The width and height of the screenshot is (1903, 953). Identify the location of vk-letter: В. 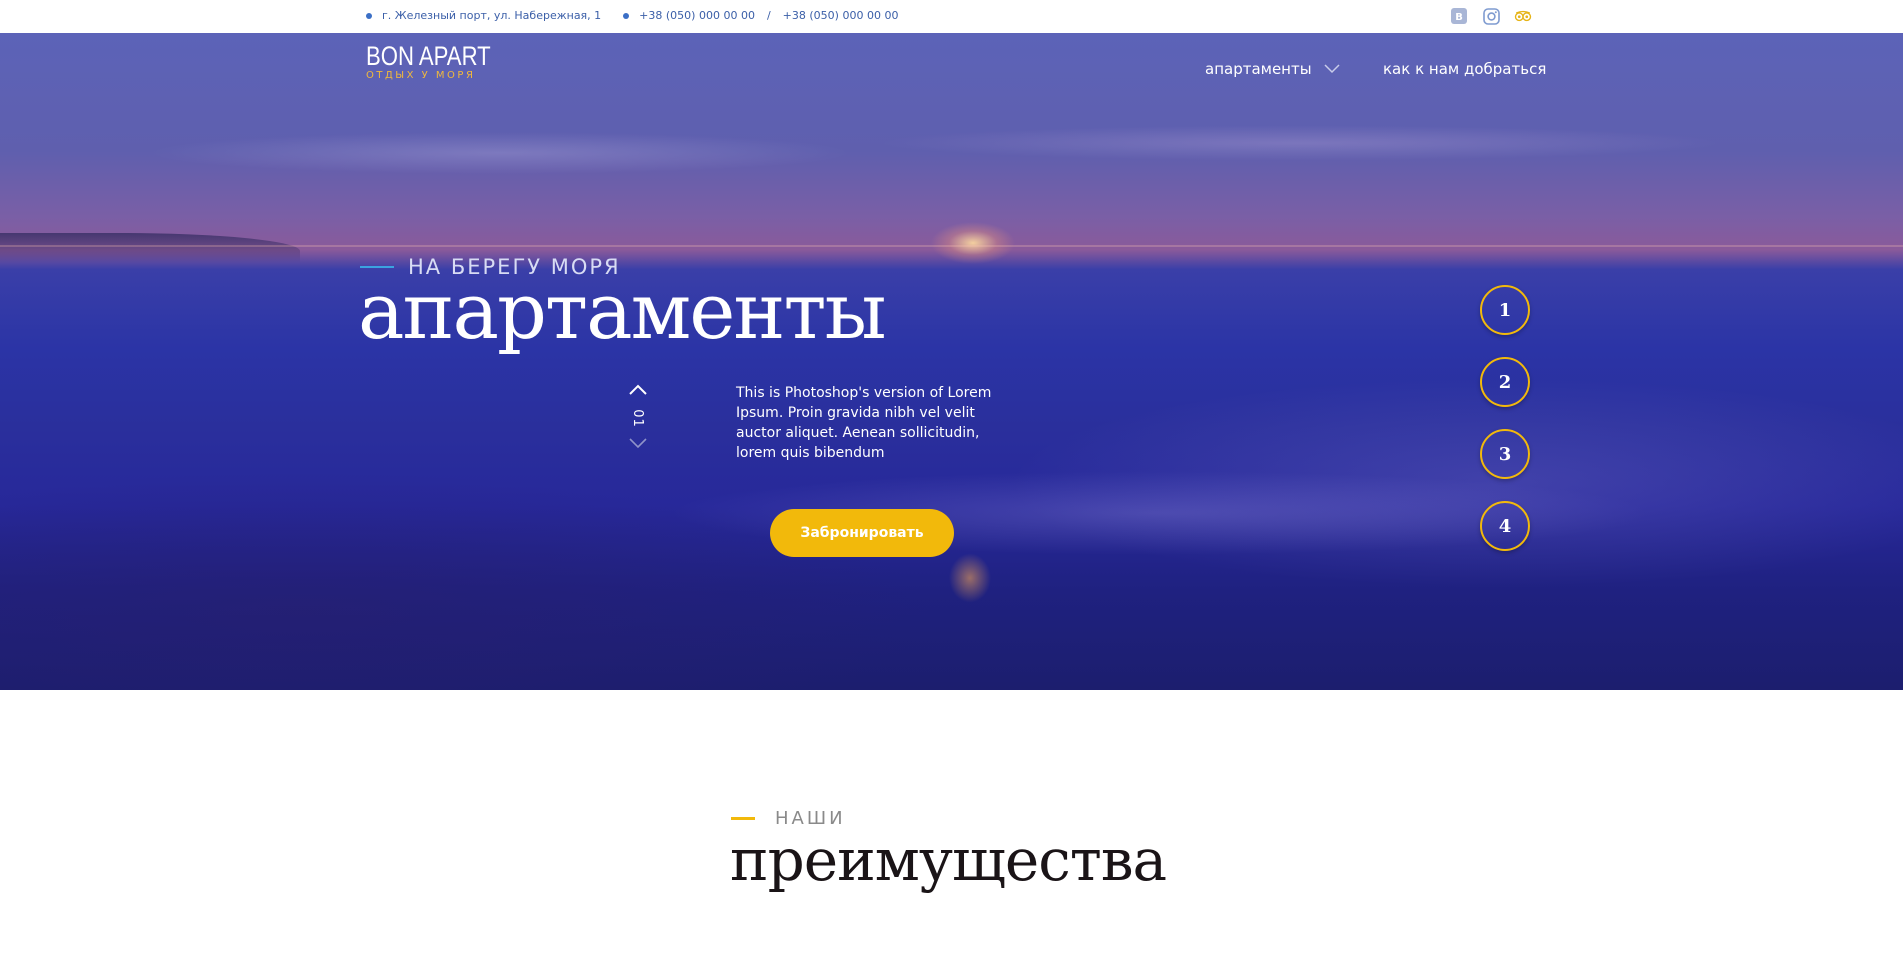
(1459, 17).